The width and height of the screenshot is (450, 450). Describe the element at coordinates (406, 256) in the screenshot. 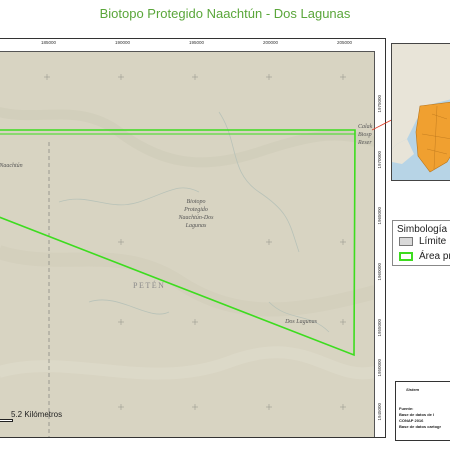

I see `legend-swatch-area` at that location.